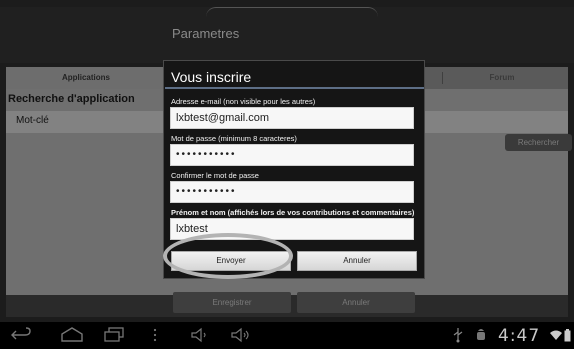 This screenshot has height=349, width=574. Describe the element at coordinates (211, 77) in the screenshot. I see `dialog-title: Vous inscrire` at that location.